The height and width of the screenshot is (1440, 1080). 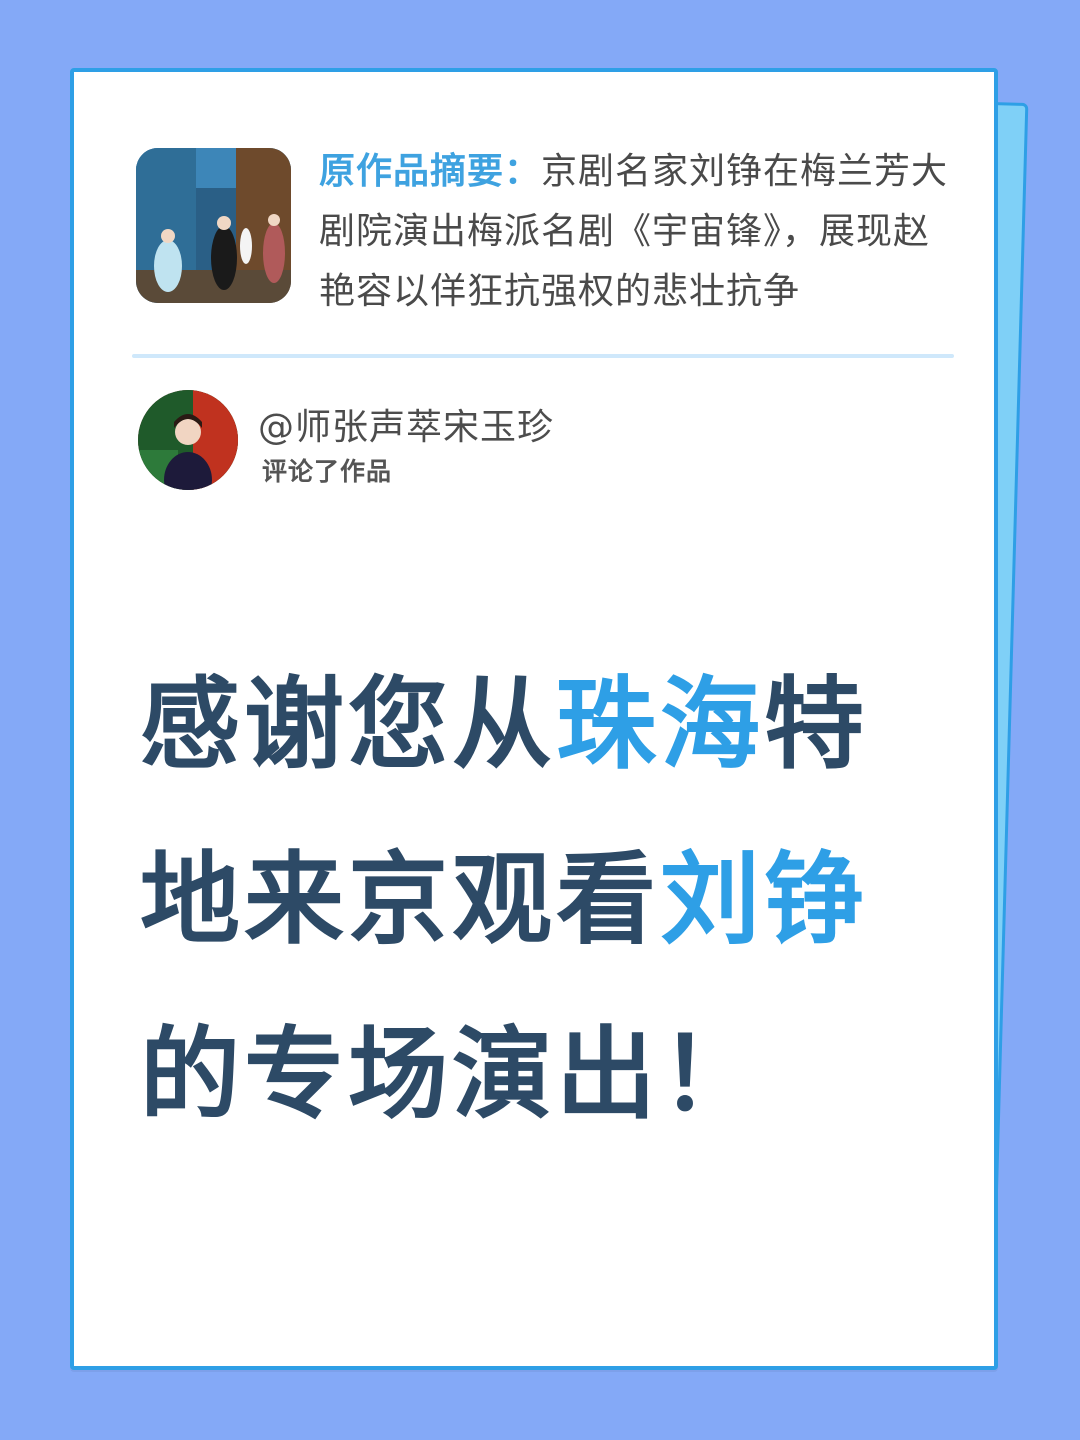 I want to click on comment-action-label: 评论了作品, so click(x=327, y=471).